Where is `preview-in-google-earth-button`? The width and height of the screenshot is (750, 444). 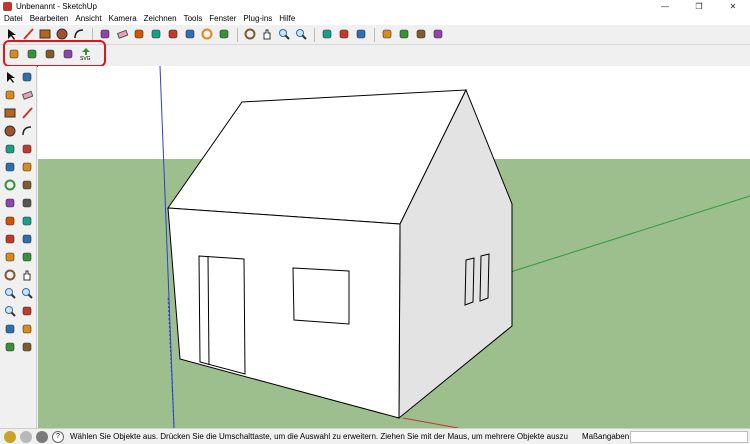 preview-in-google-earth-button is located at coordinates (361, 35).